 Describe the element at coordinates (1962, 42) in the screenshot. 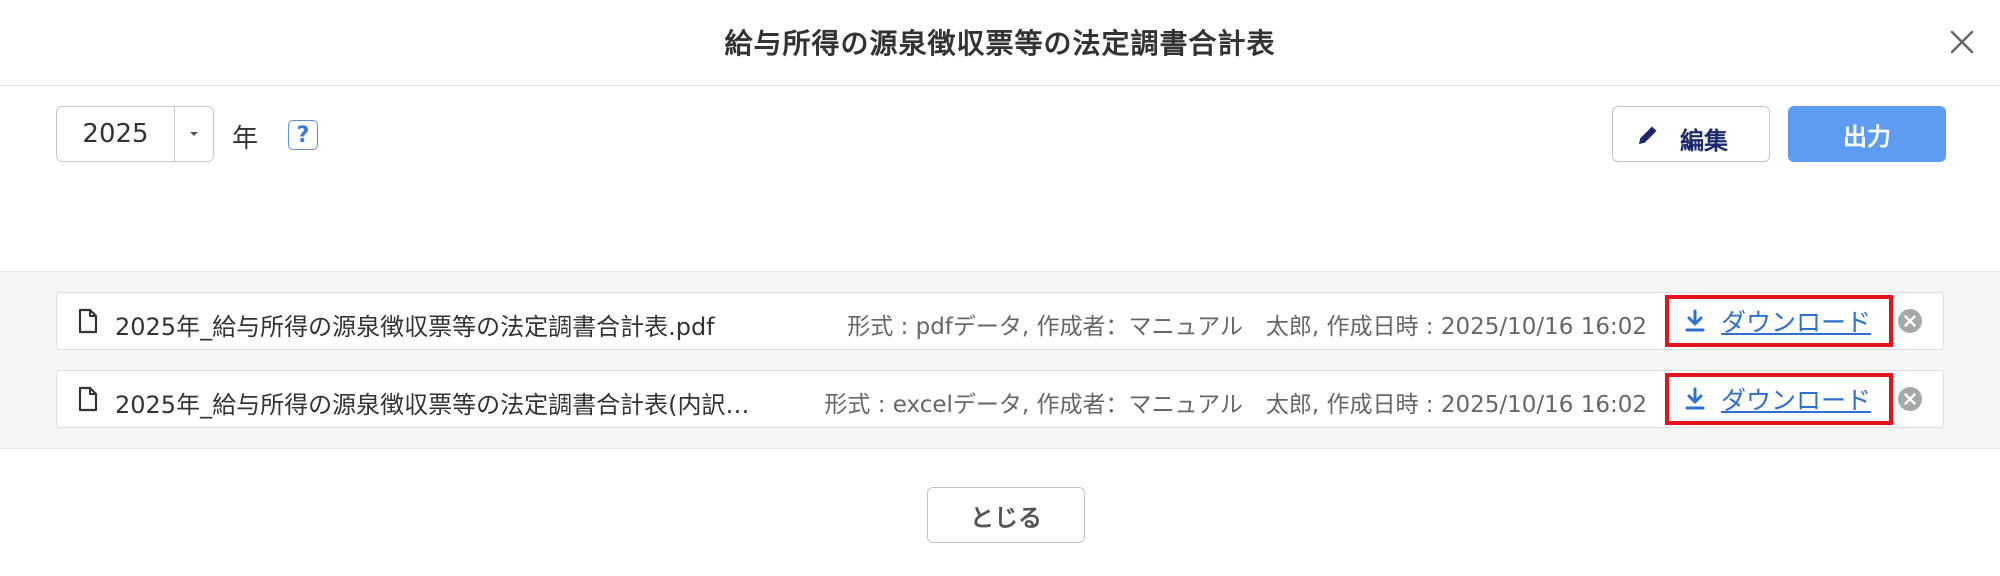

I see `close-icon` at that location.